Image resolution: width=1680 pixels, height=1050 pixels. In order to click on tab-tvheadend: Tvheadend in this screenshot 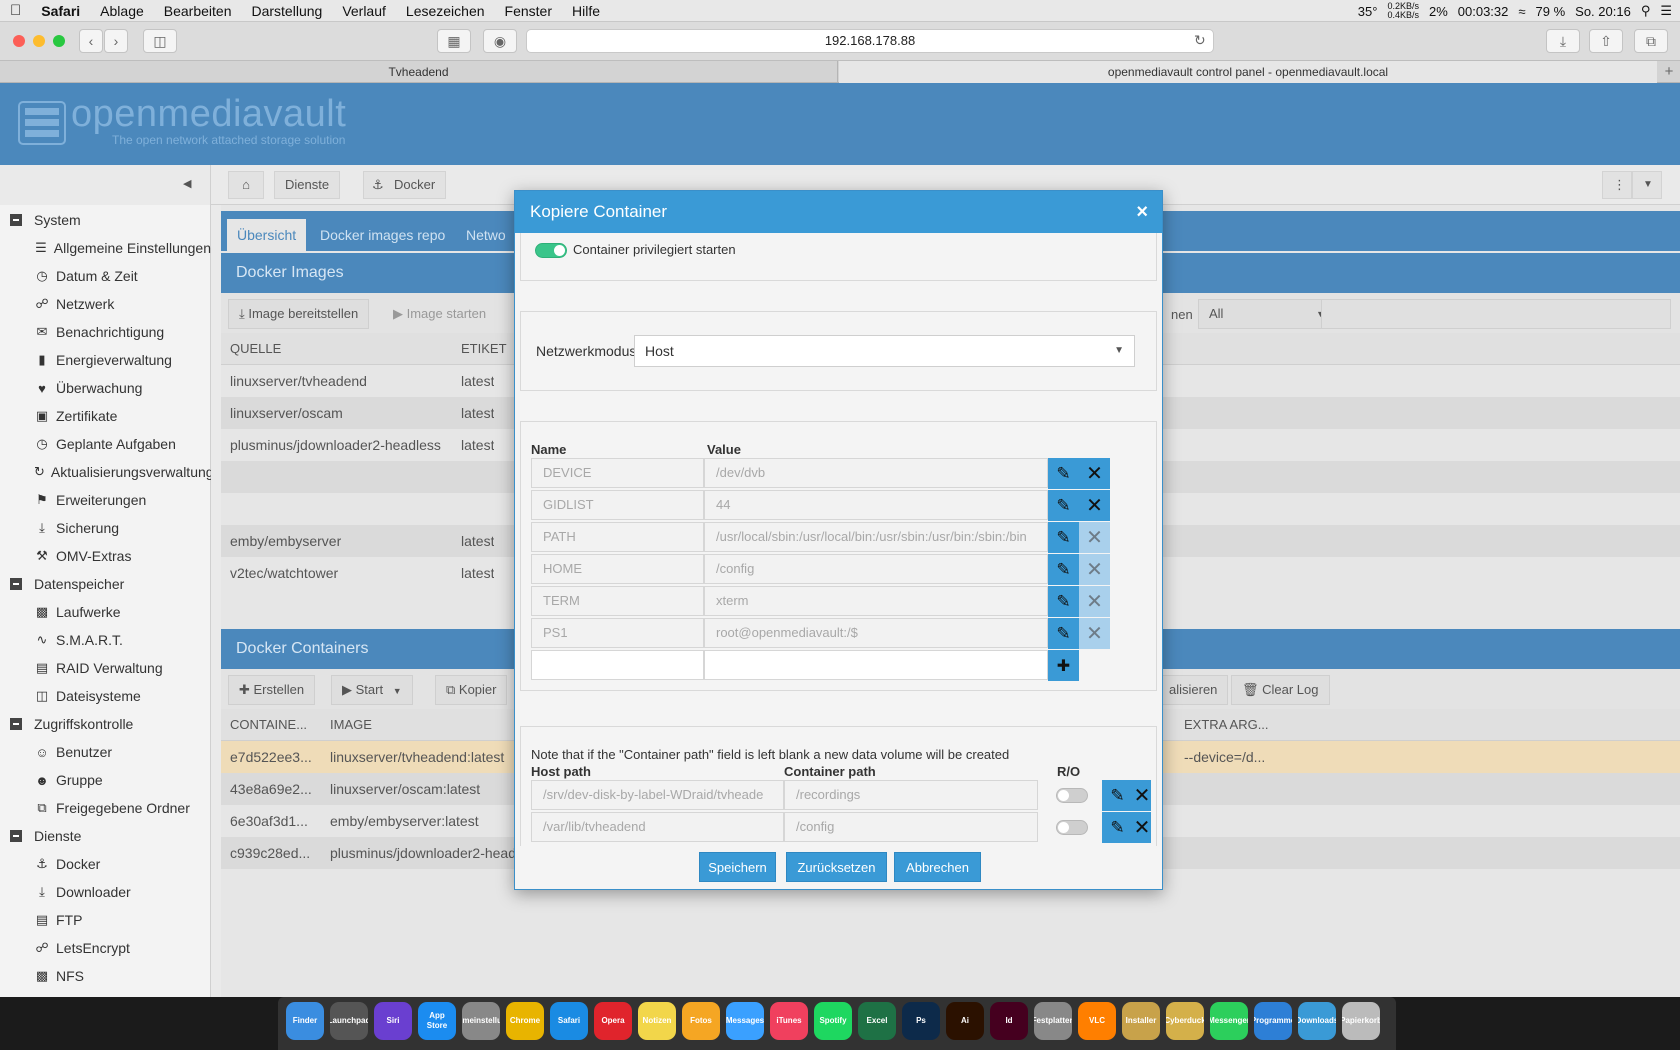, I will do `click(419, 72)`.